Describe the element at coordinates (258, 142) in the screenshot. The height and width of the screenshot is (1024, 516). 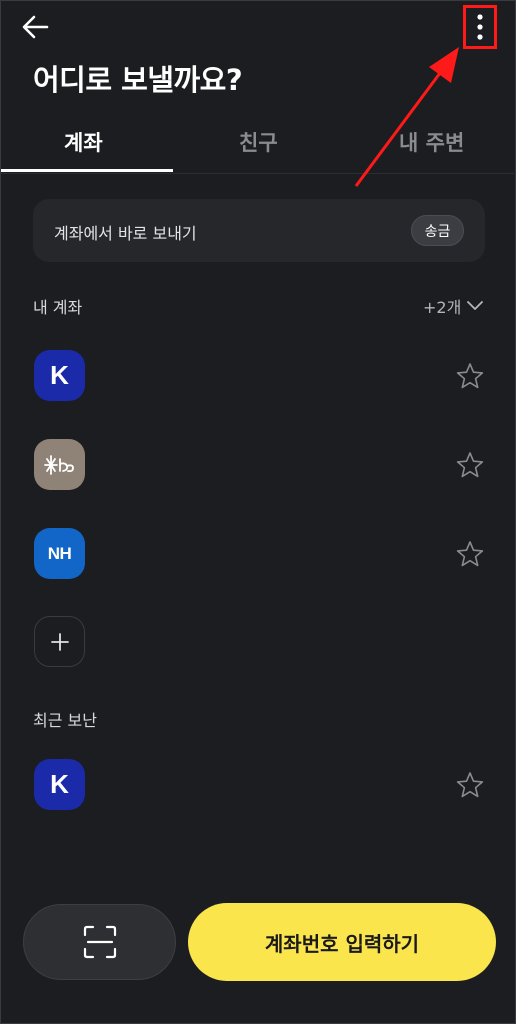
I see `tab-friends: 친구` at that location.